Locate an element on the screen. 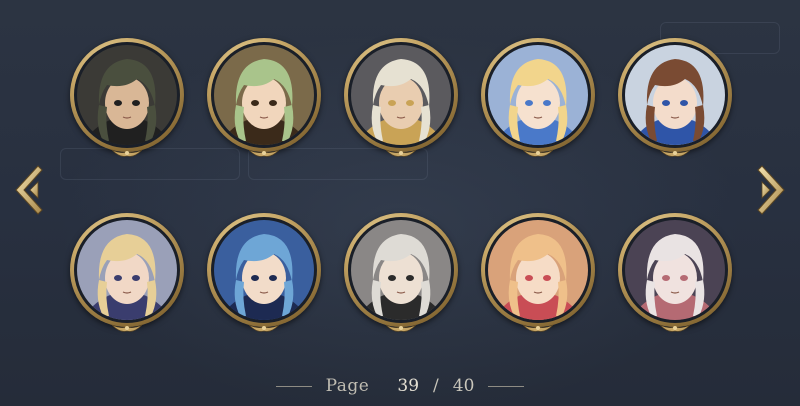  pagination: Page 39 / 40 is located at coordinates (400, 386).